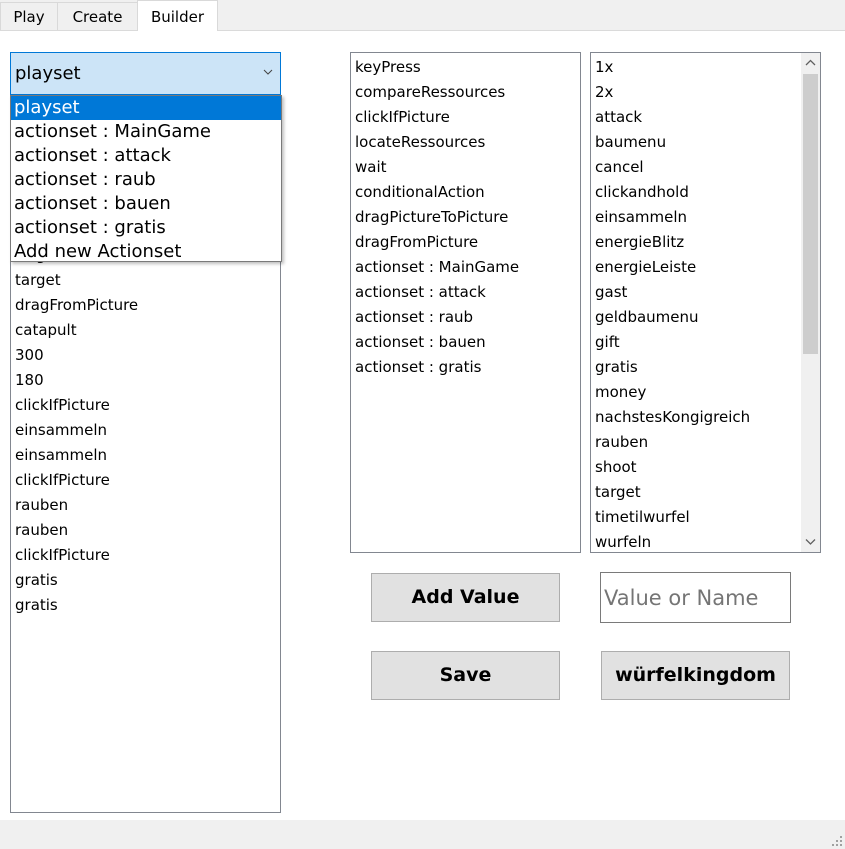 This screenshot has height=849, width=845. What do you see at coordinates (146, 108) in the screenshot?
I see `dropdown-option: playset` at bounding box center [146, 108].